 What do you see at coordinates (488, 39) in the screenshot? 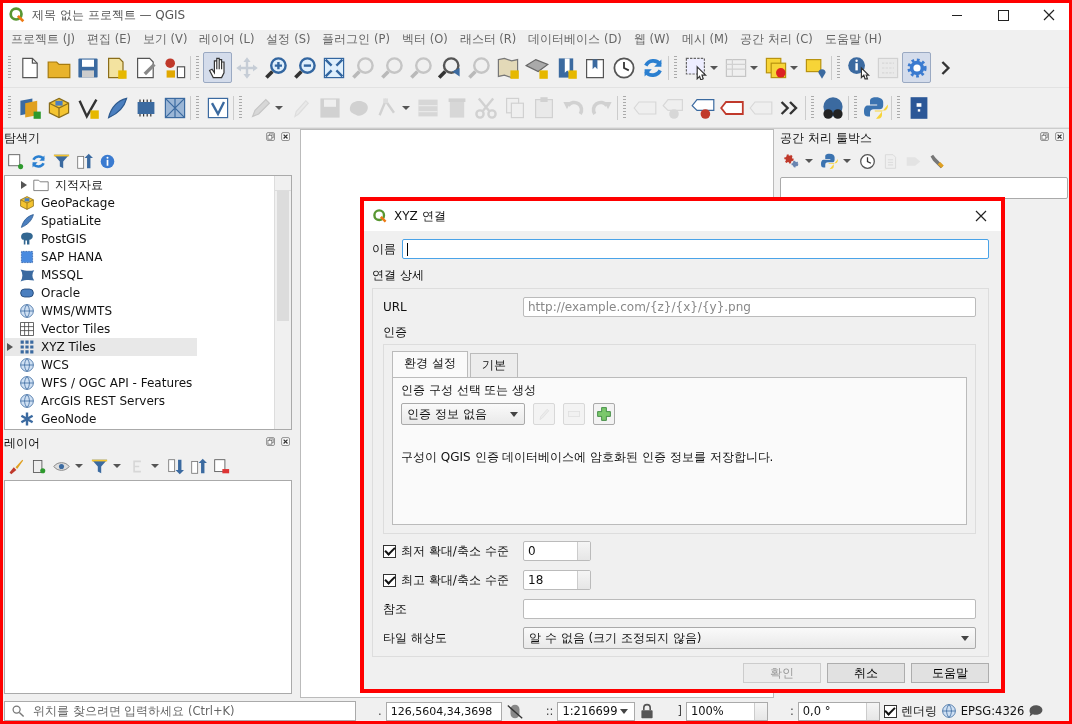
I see `menu-item: 래스터 (R)` at bounding box center [488, 39].